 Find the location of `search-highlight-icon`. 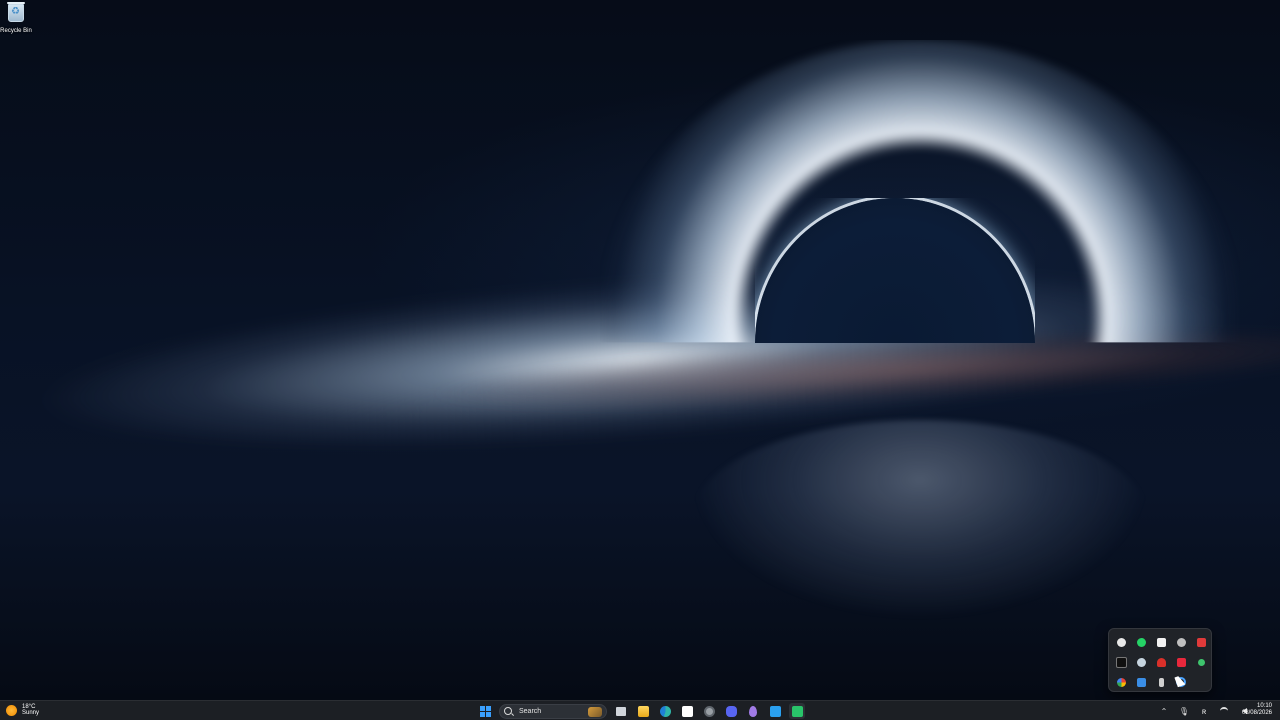

search-highlight-icon is located at coordinates (595, 711).